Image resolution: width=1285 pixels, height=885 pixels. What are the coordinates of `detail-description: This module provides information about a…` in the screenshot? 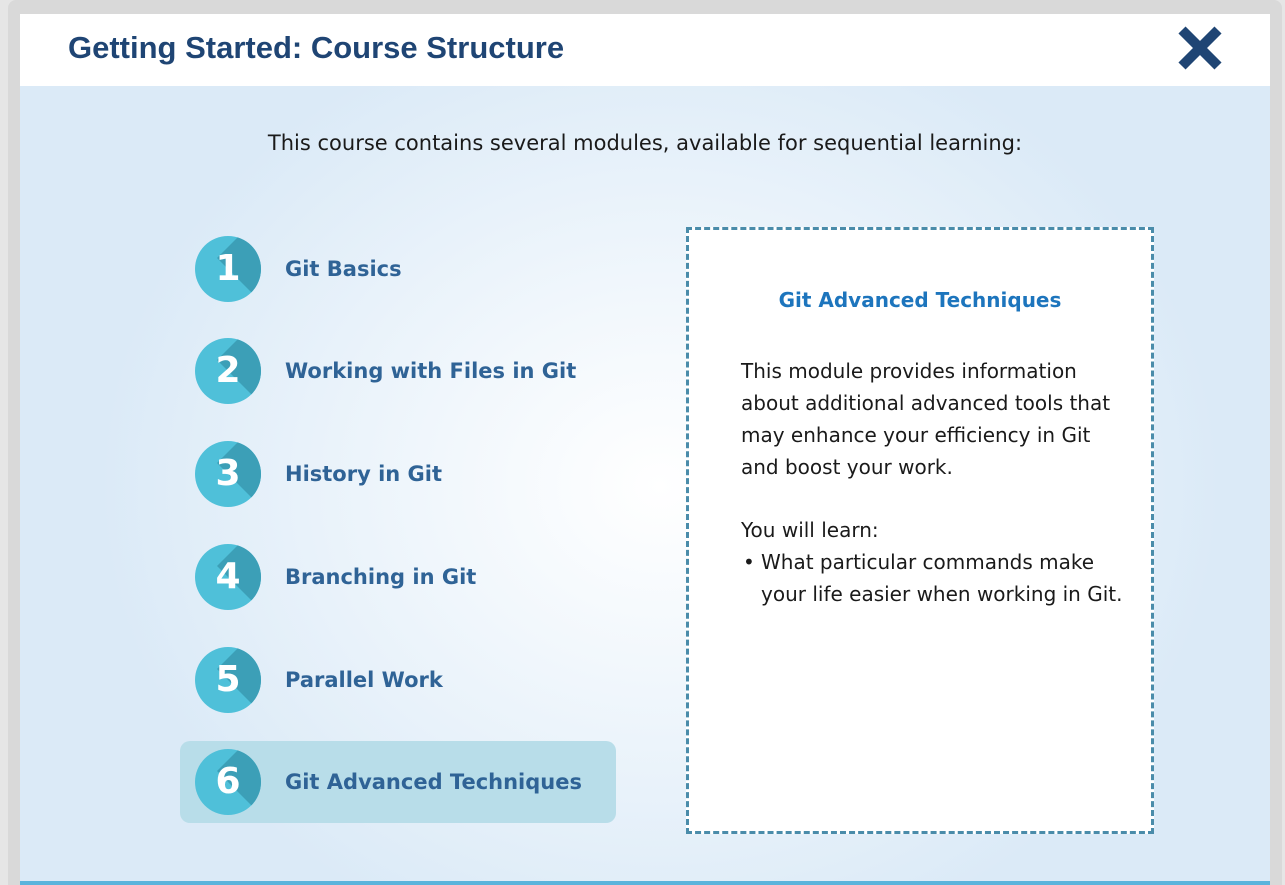 It's located at (926, 419).